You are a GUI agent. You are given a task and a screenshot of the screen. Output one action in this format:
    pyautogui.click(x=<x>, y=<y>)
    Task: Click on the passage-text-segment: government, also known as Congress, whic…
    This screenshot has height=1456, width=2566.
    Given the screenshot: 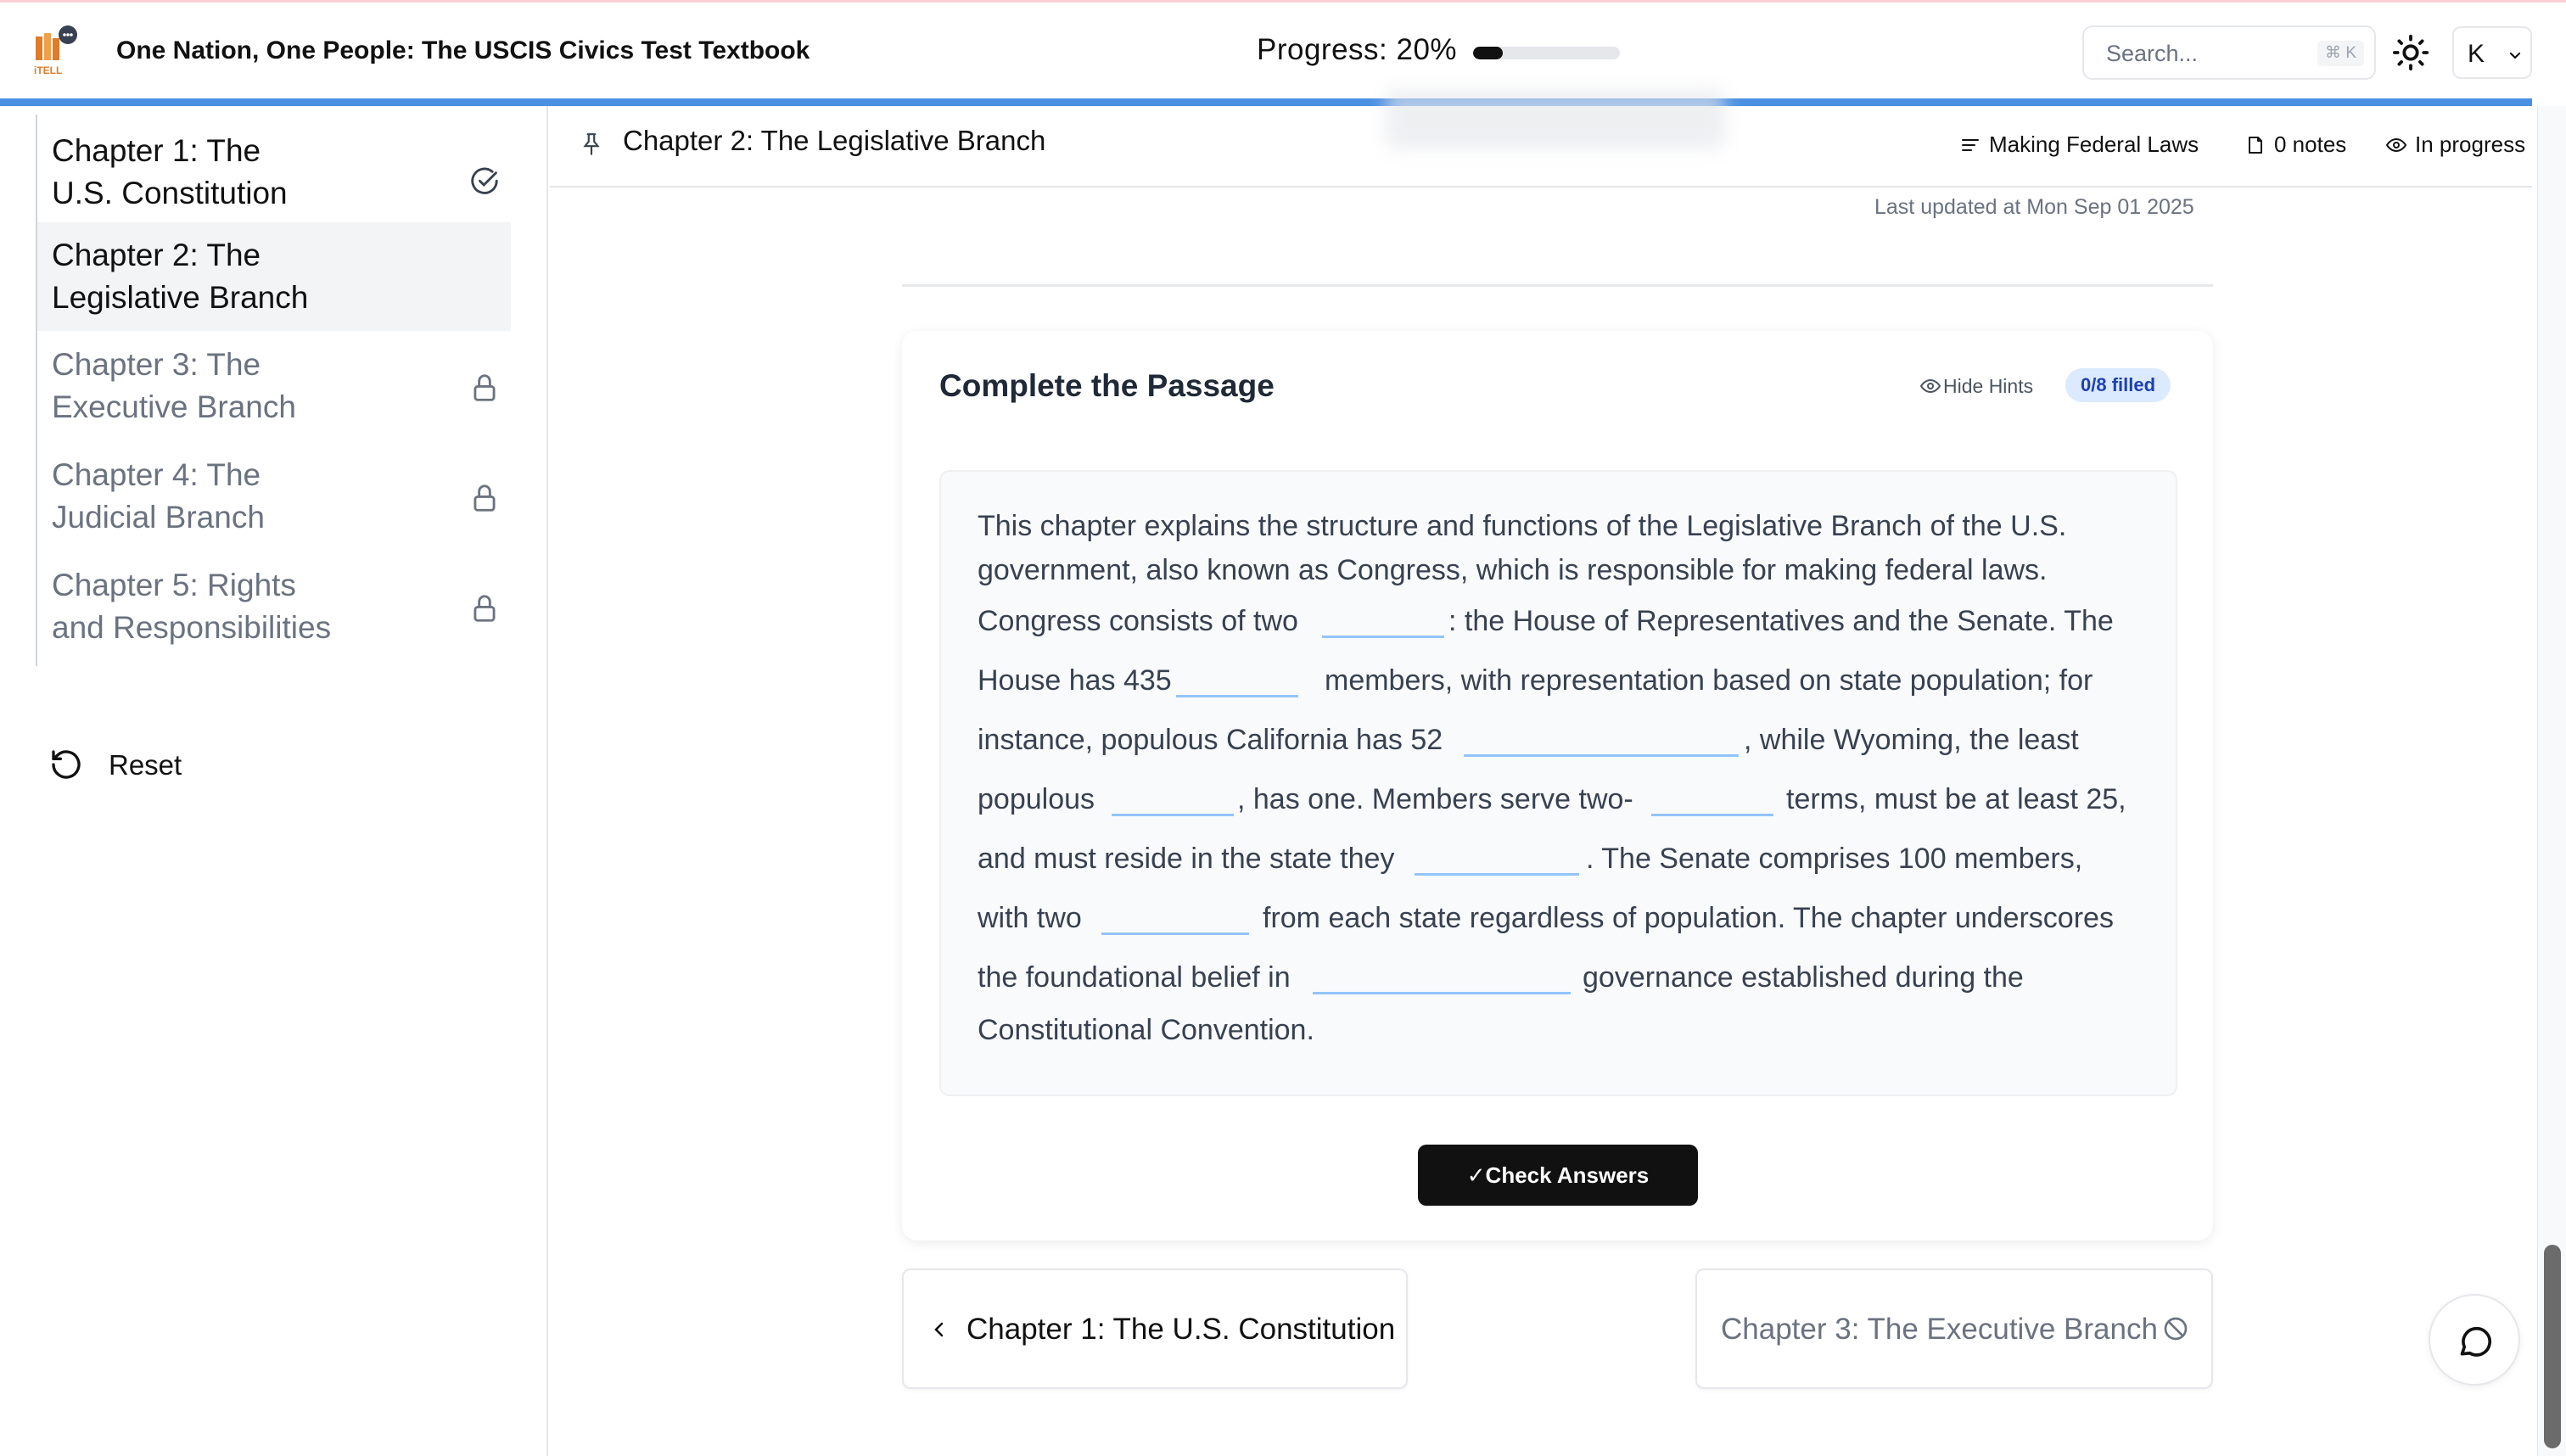 What is the action you would take?
    pyautogui.click(x=1513, y=570)
    